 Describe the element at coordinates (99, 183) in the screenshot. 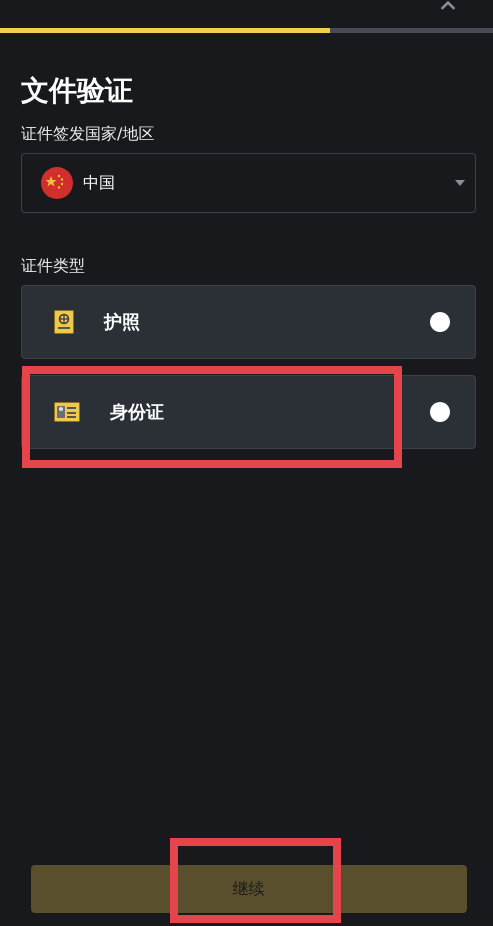

I see `select-value: 中国` at that location.